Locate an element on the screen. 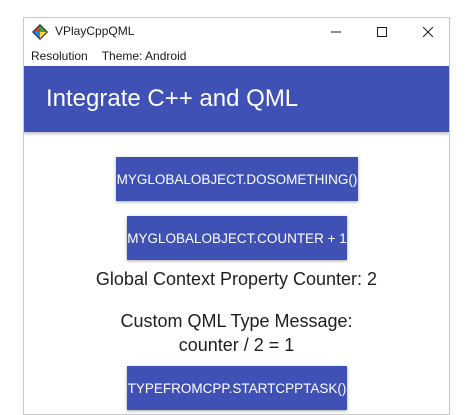 This screenshot has width=474, height=415. start-cpp-task-button: TYPEFROMCPP.STARTCPPTASK() is located at coordinates (237, 388).